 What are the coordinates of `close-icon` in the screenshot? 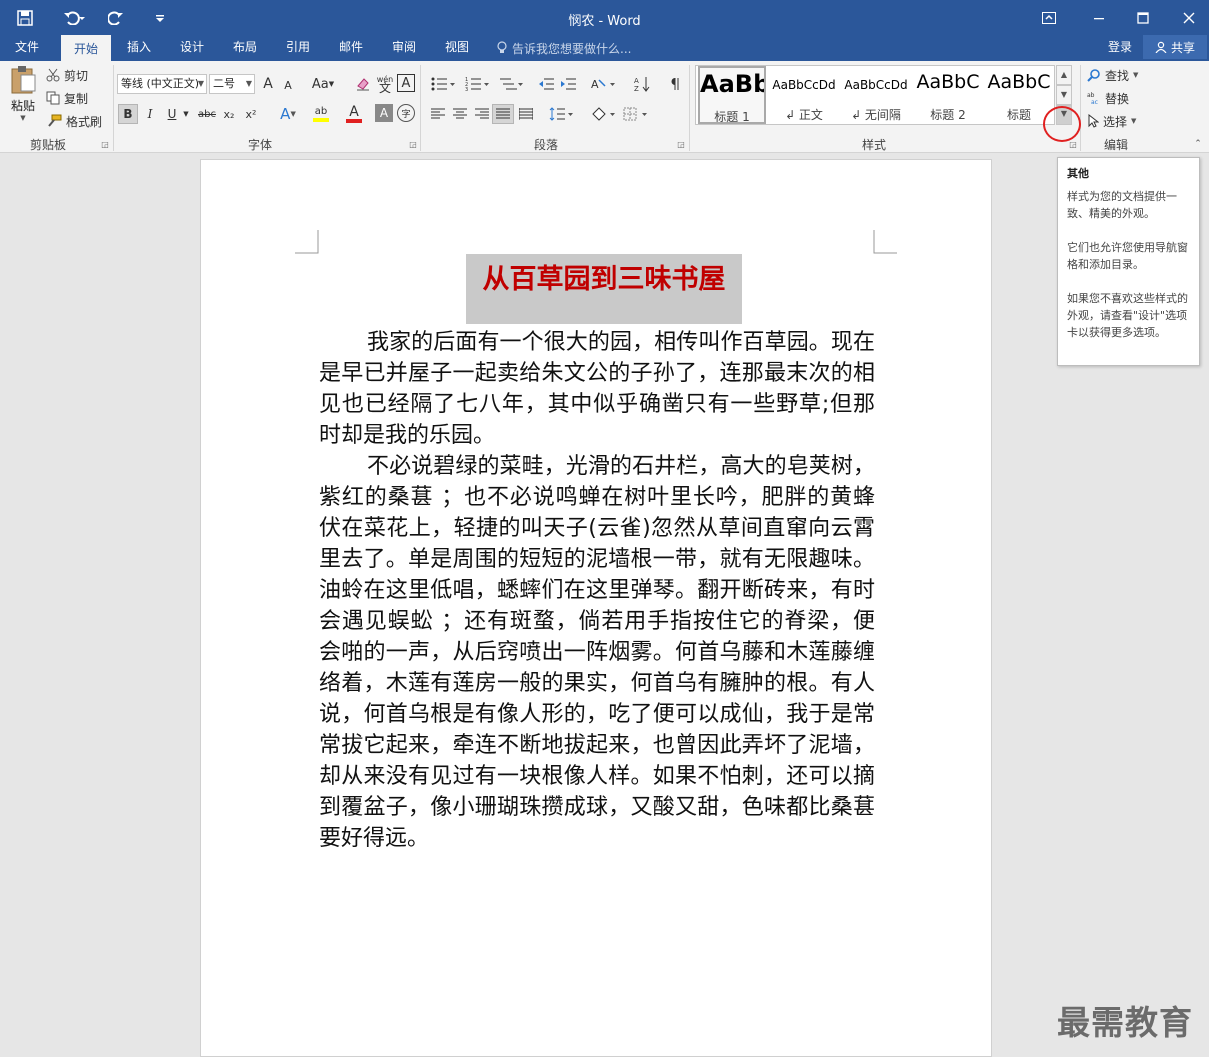 It's located at (1189, 17).